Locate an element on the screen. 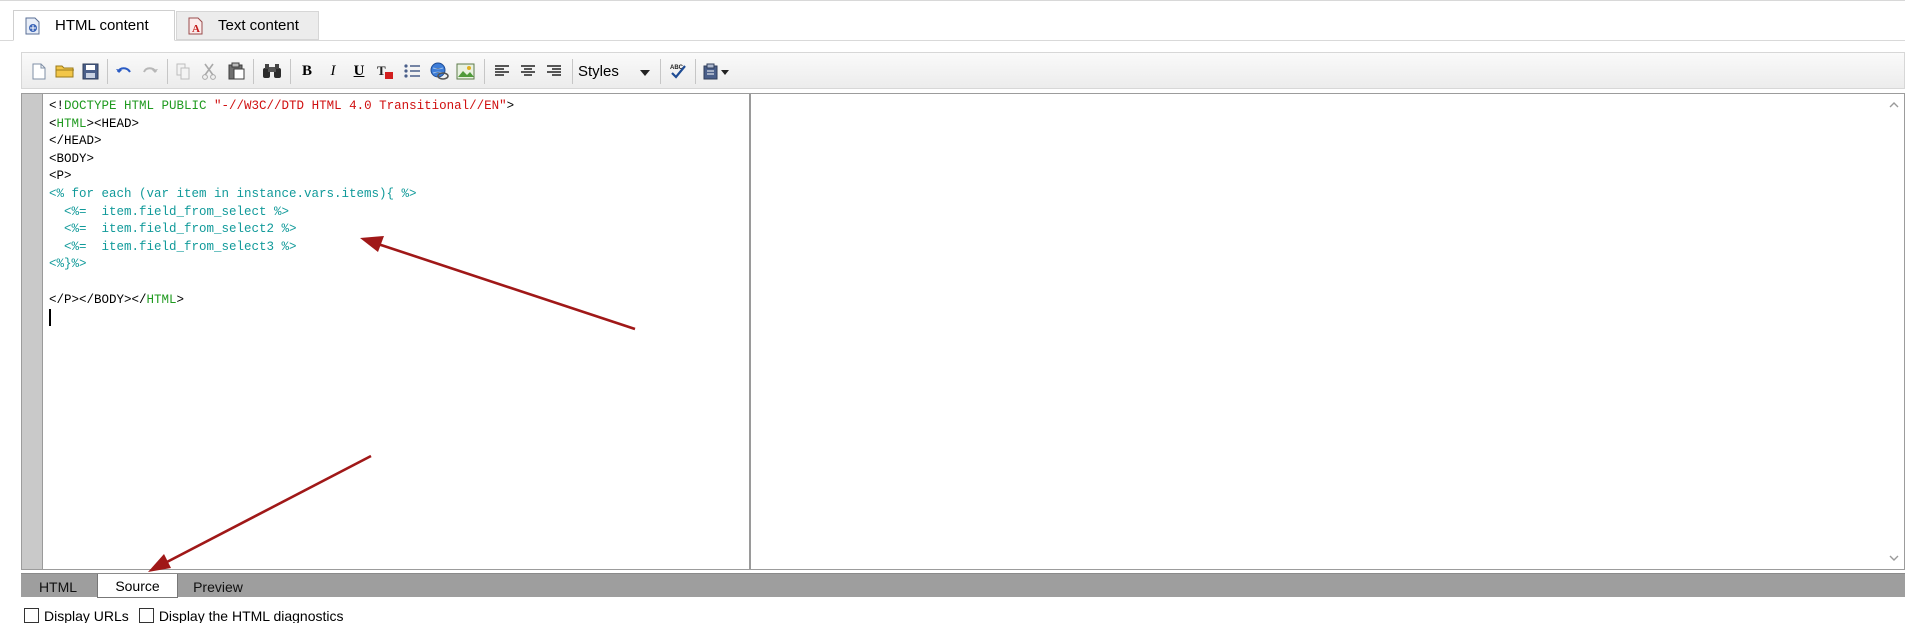  paste-special-icon is located at coordinates (717, 71).